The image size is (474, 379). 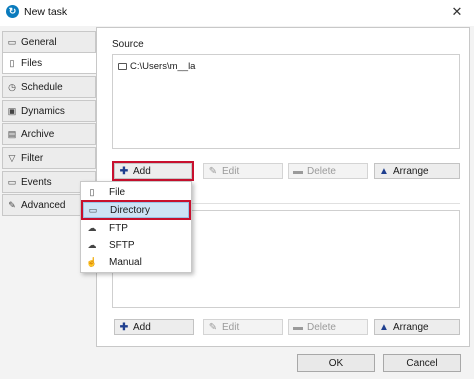 I want to click on source-arrange-button: ▲ Arrange, so click(x=417, y=171).